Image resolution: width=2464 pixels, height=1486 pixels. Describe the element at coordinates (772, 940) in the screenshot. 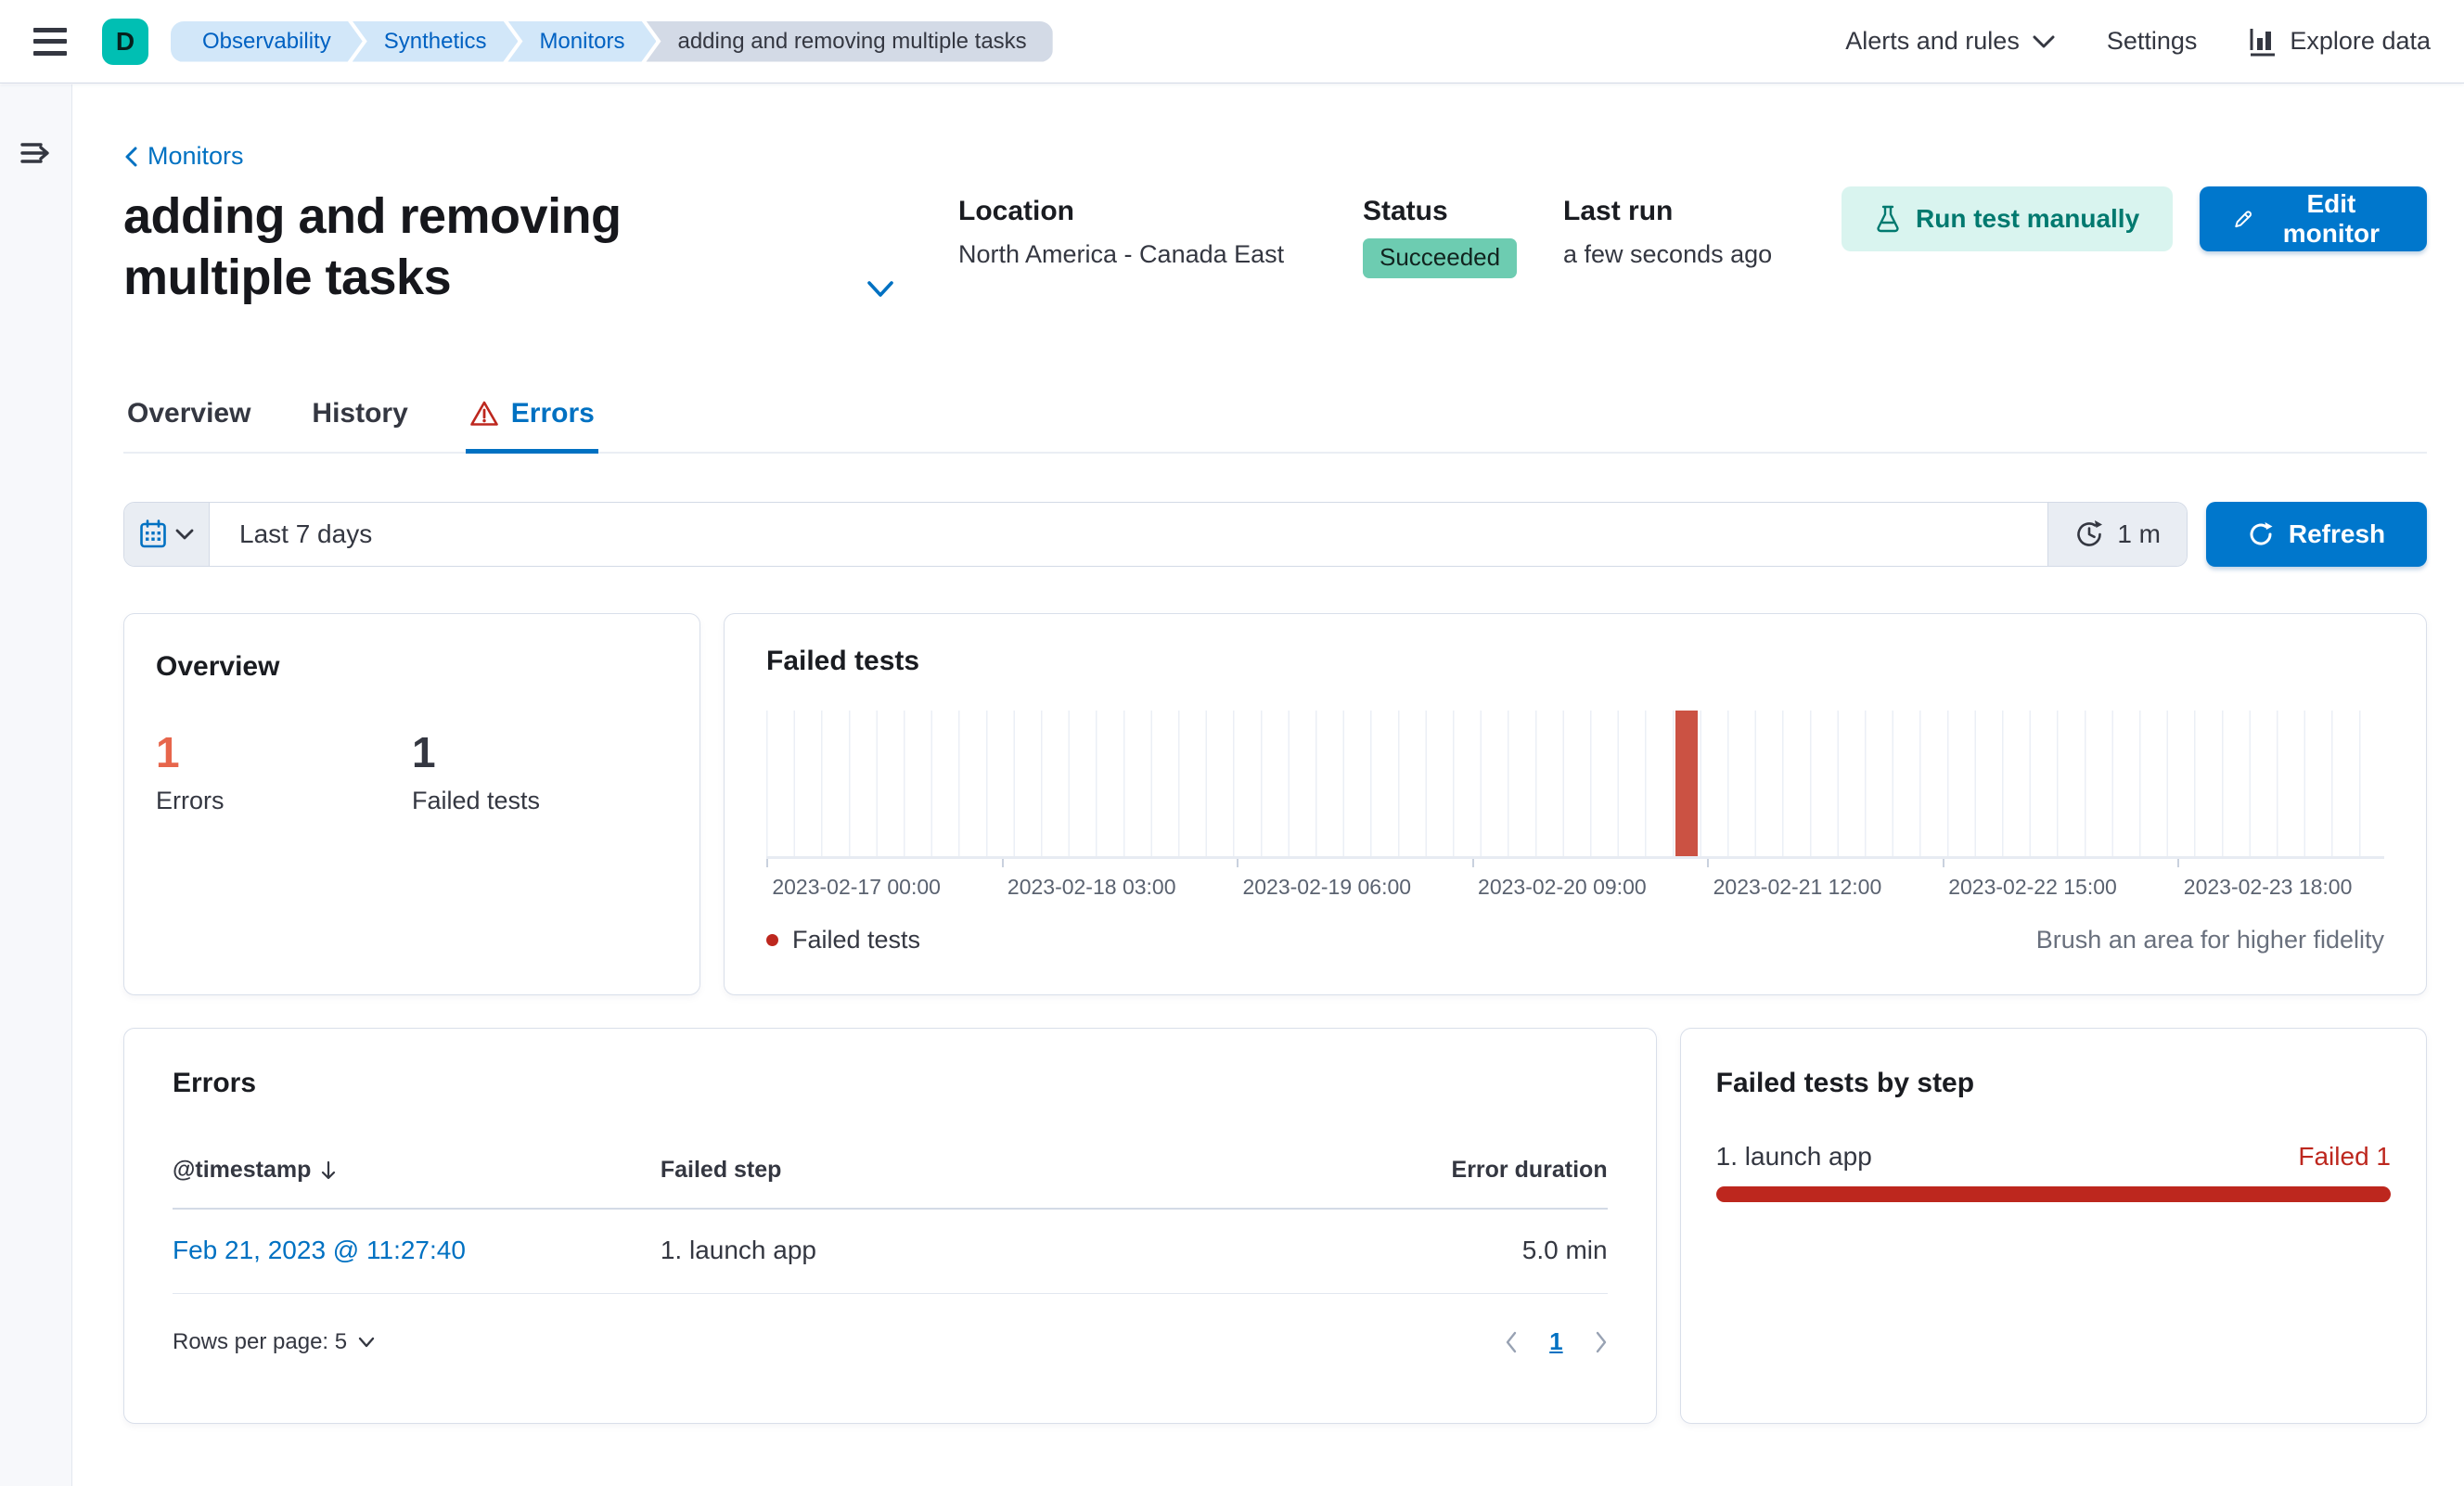

I see `legend-dot-icon` at that location.